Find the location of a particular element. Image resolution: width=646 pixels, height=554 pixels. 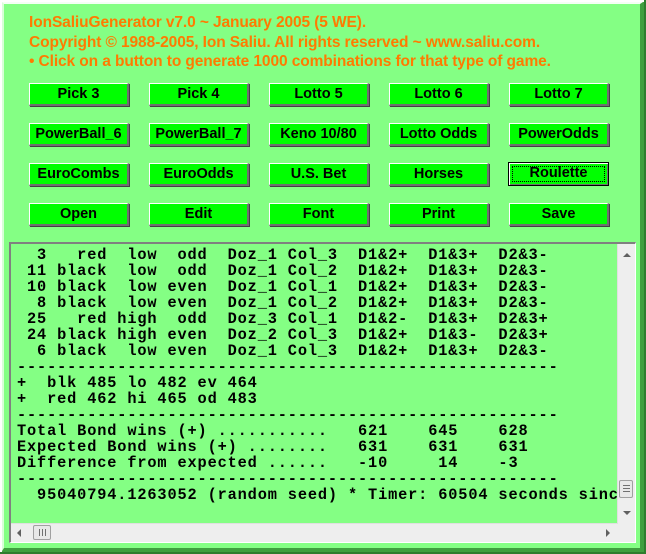

open-button: Open is located at coordinates (79, 214).